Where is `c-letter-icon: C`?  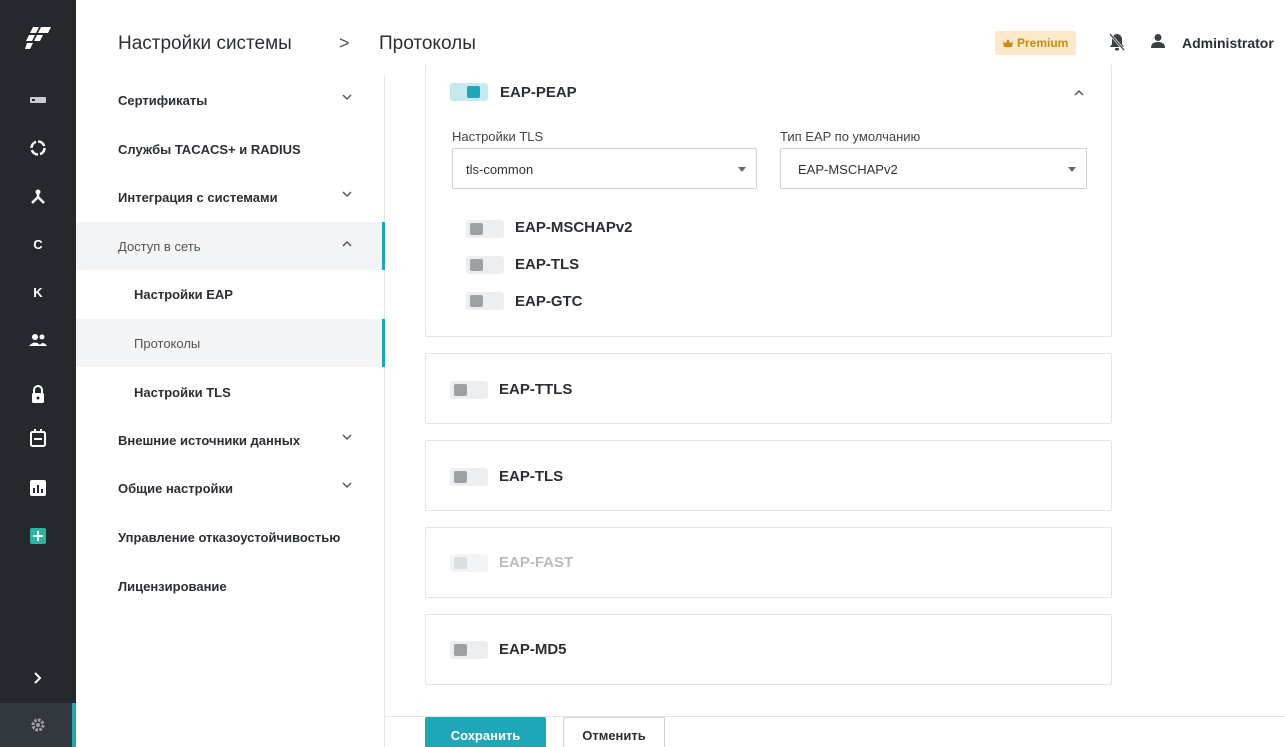 c-letter-icon: C is located at coordinates (38, 244).